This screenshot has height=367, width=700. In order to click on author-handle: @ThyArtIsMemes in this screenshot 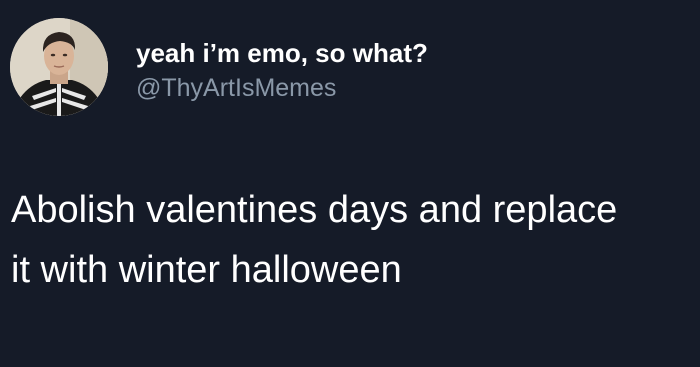, I will do `click(236, 88)`.